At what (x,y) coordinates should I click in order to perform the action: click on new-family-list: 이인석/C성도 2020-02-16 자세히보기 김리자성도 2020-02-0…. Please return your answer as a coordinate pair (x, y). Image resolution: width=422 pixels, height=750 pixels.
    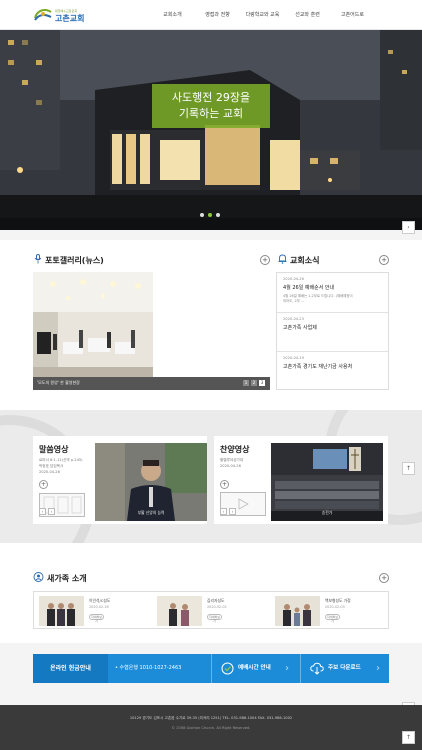
    Looking at the image, I should click on (211, 610).